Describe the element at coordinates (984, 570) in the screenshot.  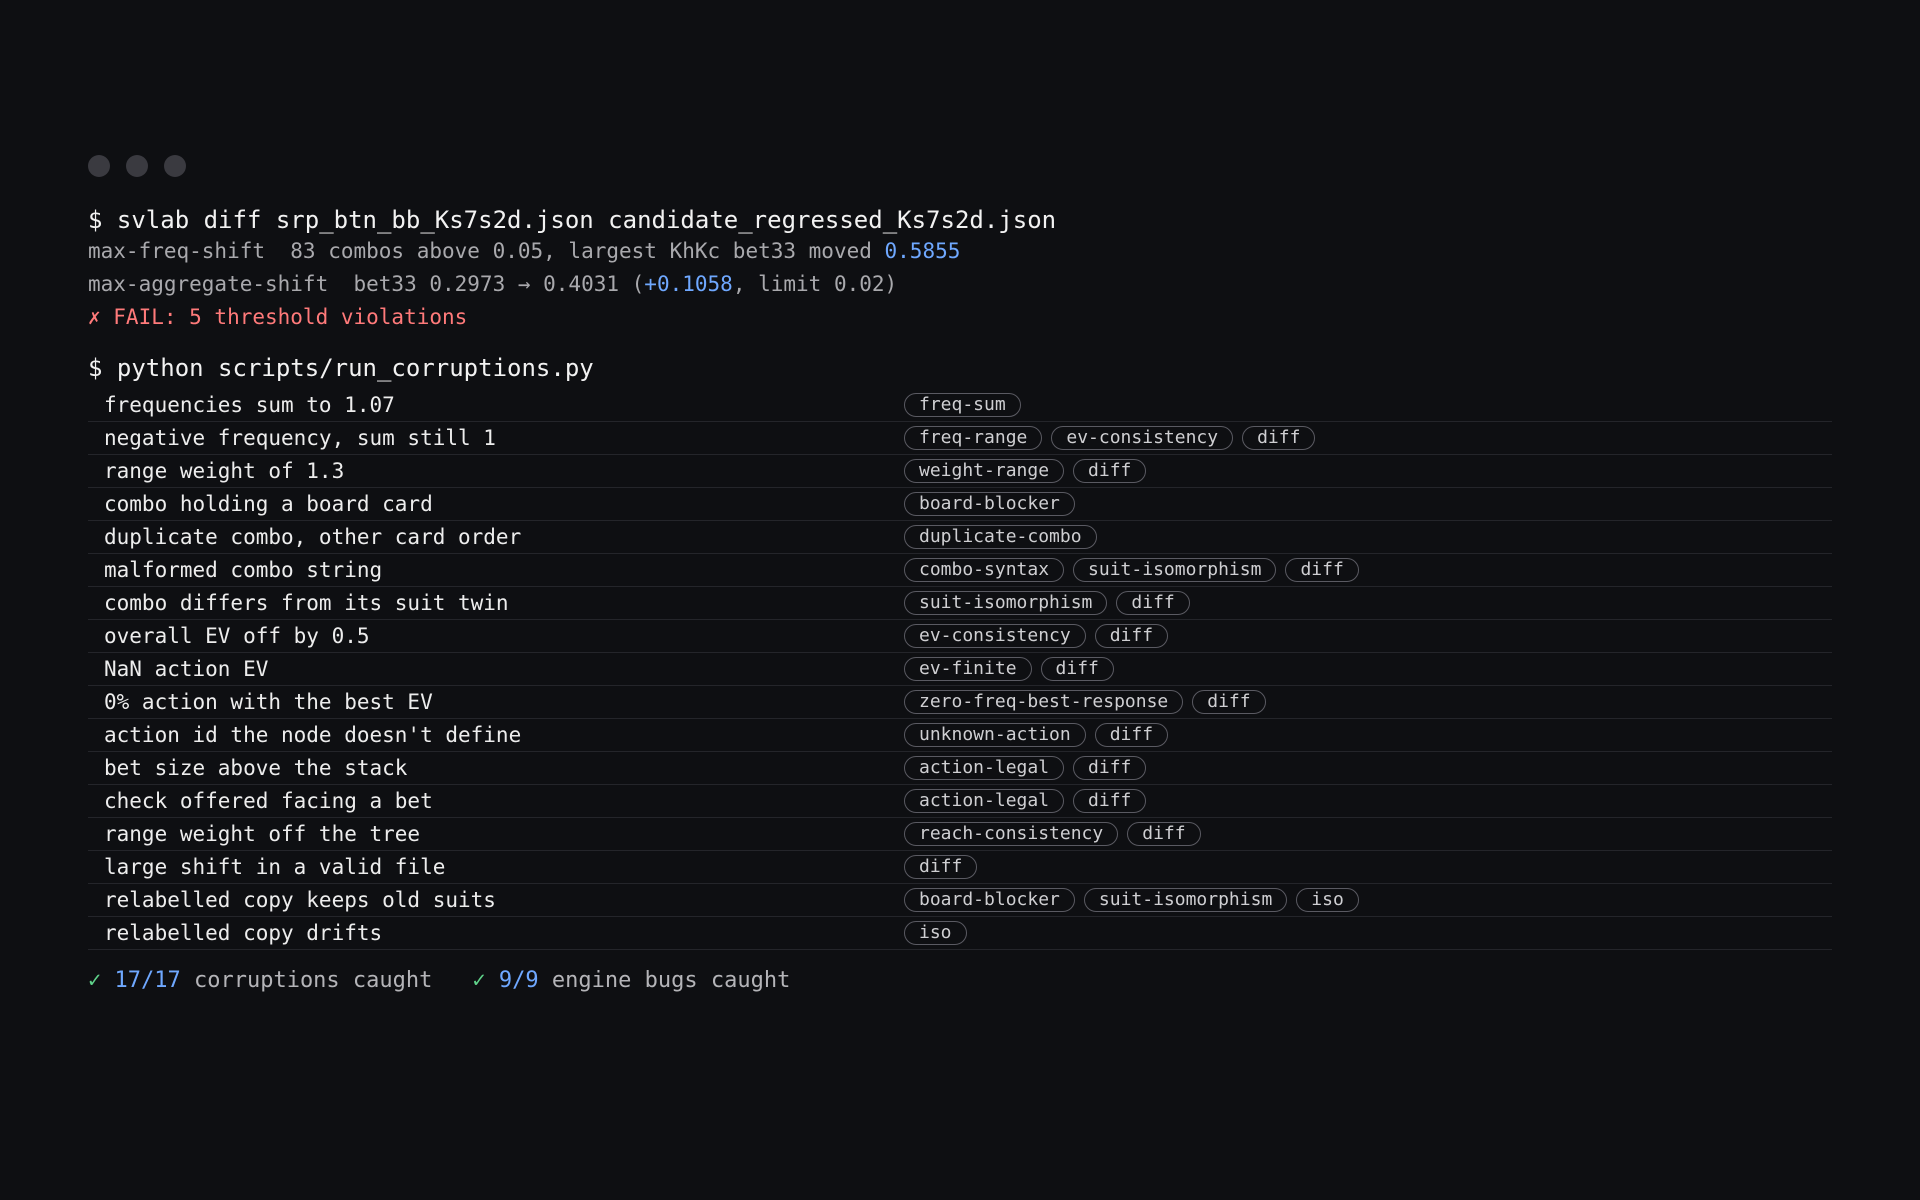
I see `check-tag: combo-syntax` at that location.